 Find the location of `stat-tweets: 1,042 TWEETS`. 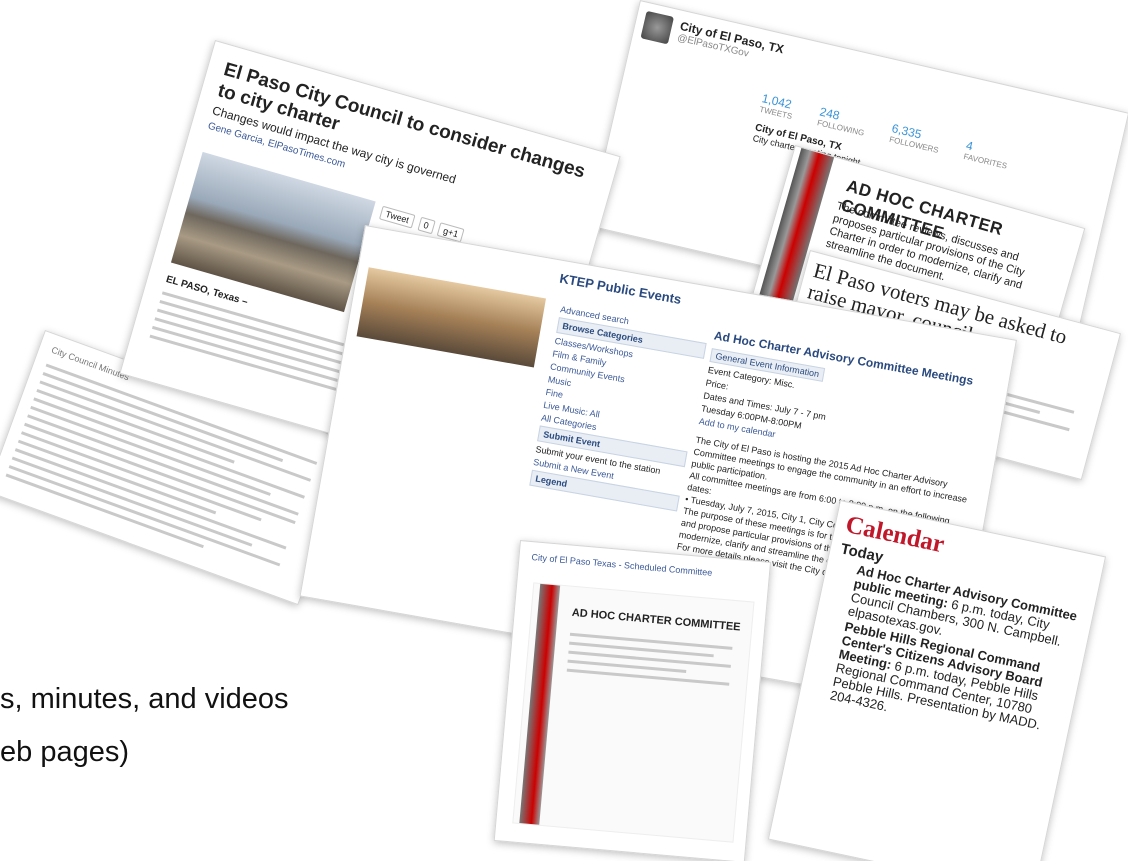

stat-tweets: 1,042 TWEETS is located at coordinates (777, 106).